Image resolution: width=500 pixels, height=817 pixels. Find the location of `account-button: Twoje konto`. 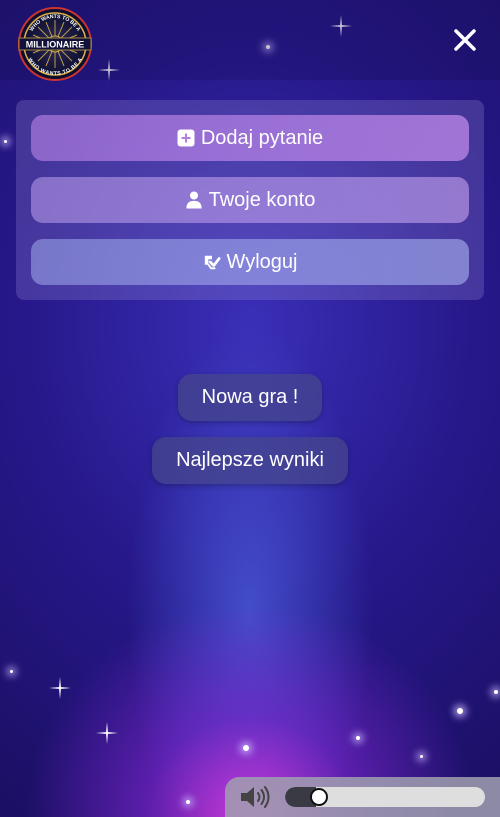

account-button: Twoje konto is located at coordinates (250, 200).